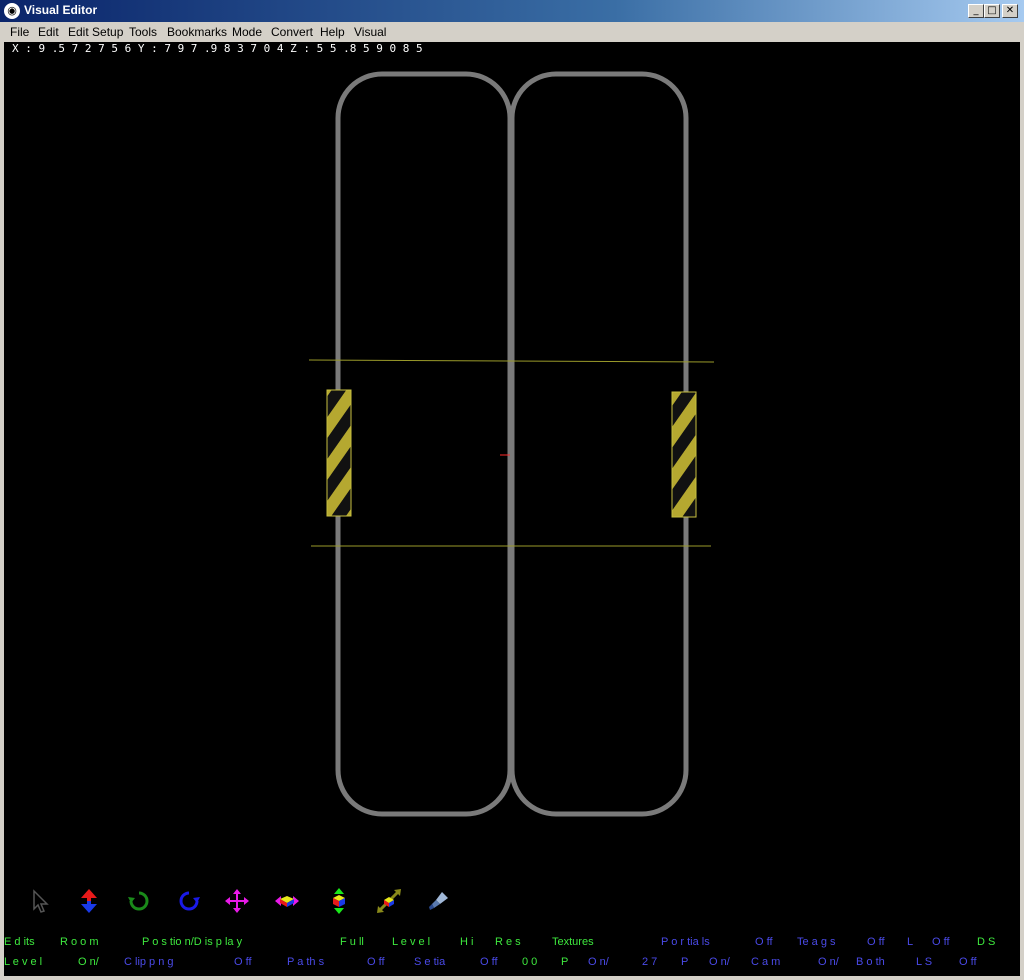 This screenshot has width=1024, height=980. I want to click on select-arrow-icon, so click(41, 901).